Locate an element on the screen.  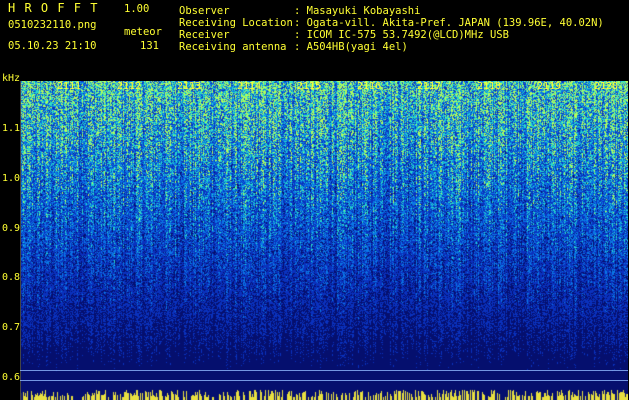
meteor-count: 131 is located at coordinates (149, 46).